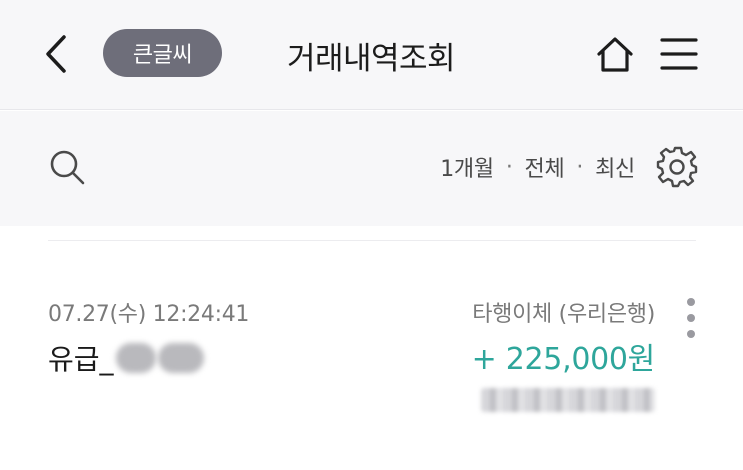  I want to click on menu-button, so click(679, 54).